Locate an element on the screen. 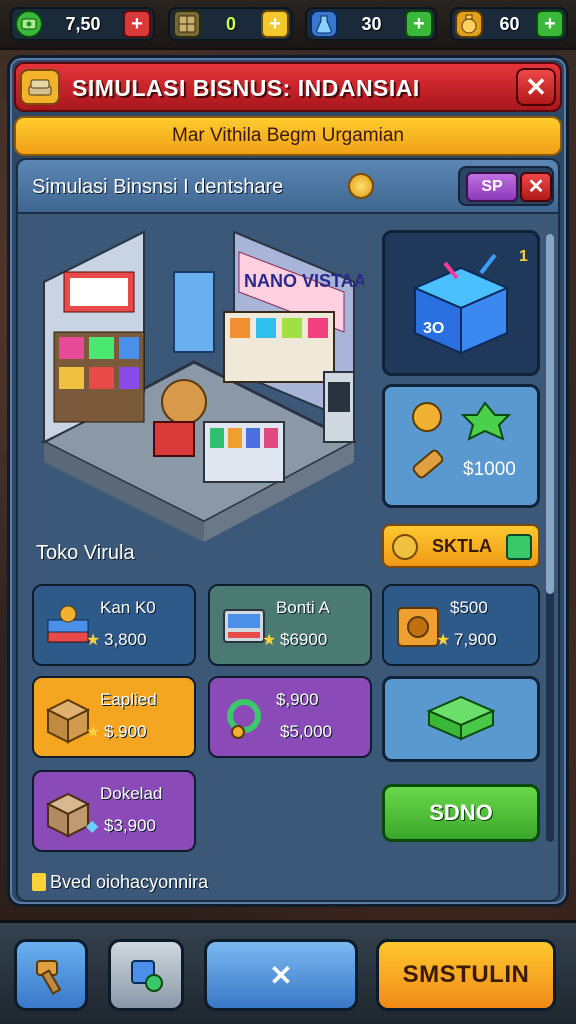 Image resolution: width=576 pixels, height=1024 pixels. skala-button: SKTLA is located at coordinates (461, 546).